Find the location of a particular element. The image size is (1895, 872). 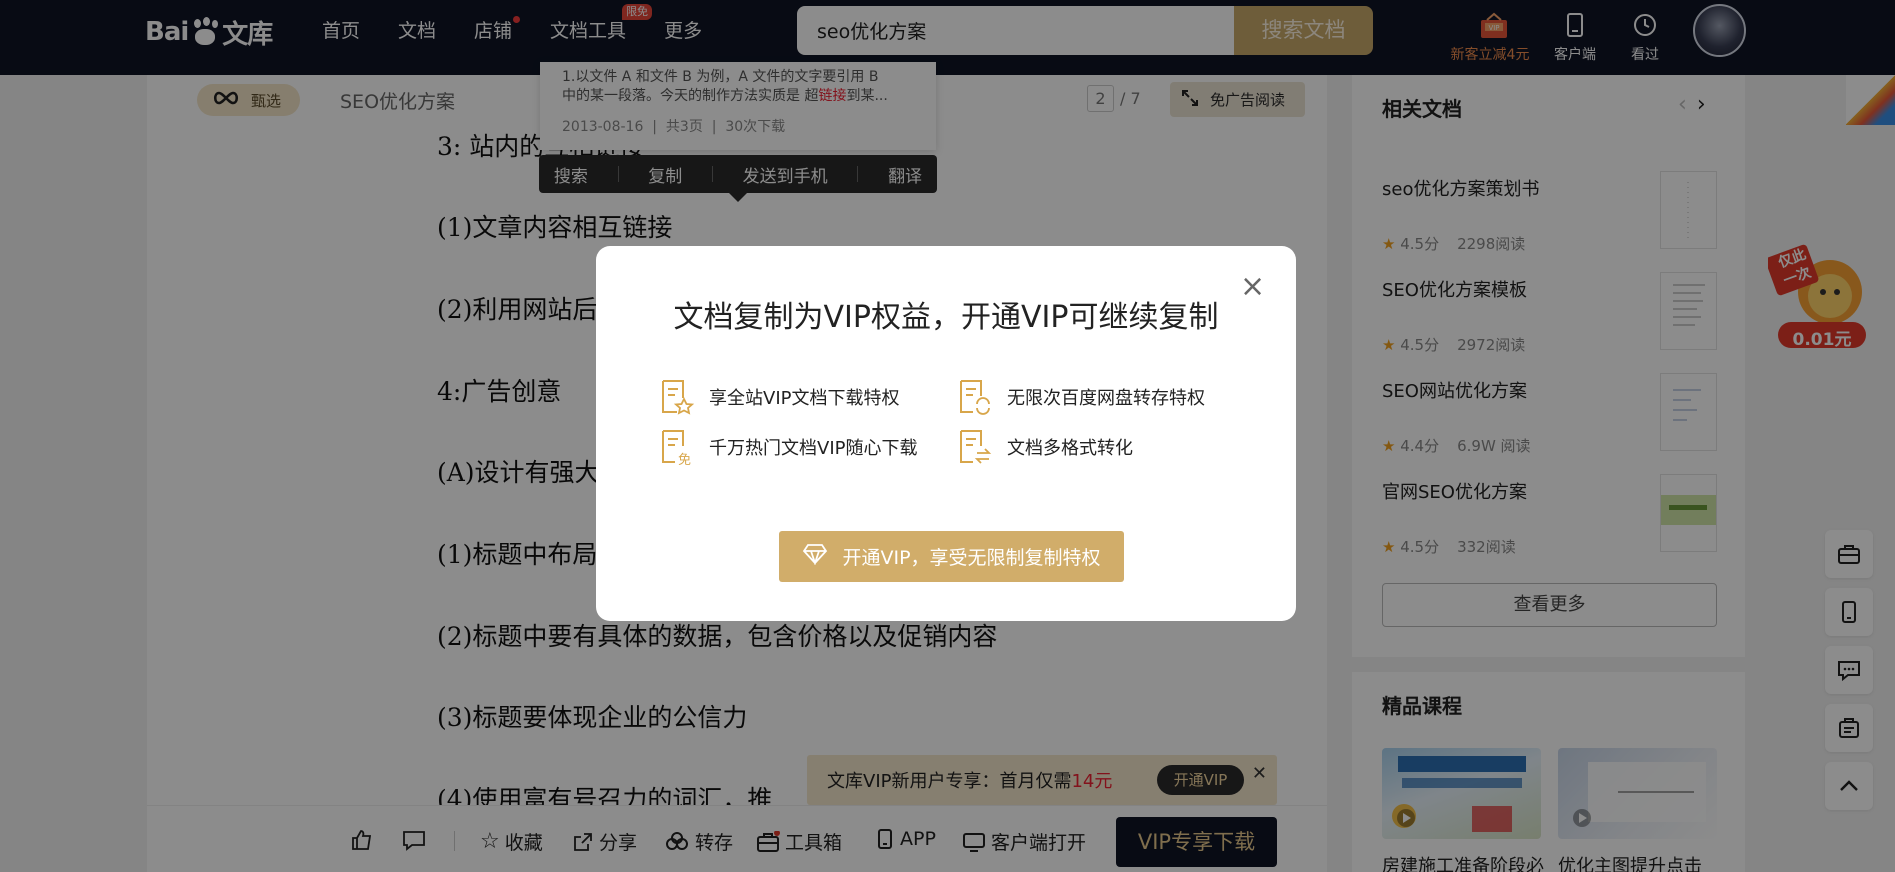

perk-item: 无限次百度网盘转存特权 is located at coordinates (1080, 397).